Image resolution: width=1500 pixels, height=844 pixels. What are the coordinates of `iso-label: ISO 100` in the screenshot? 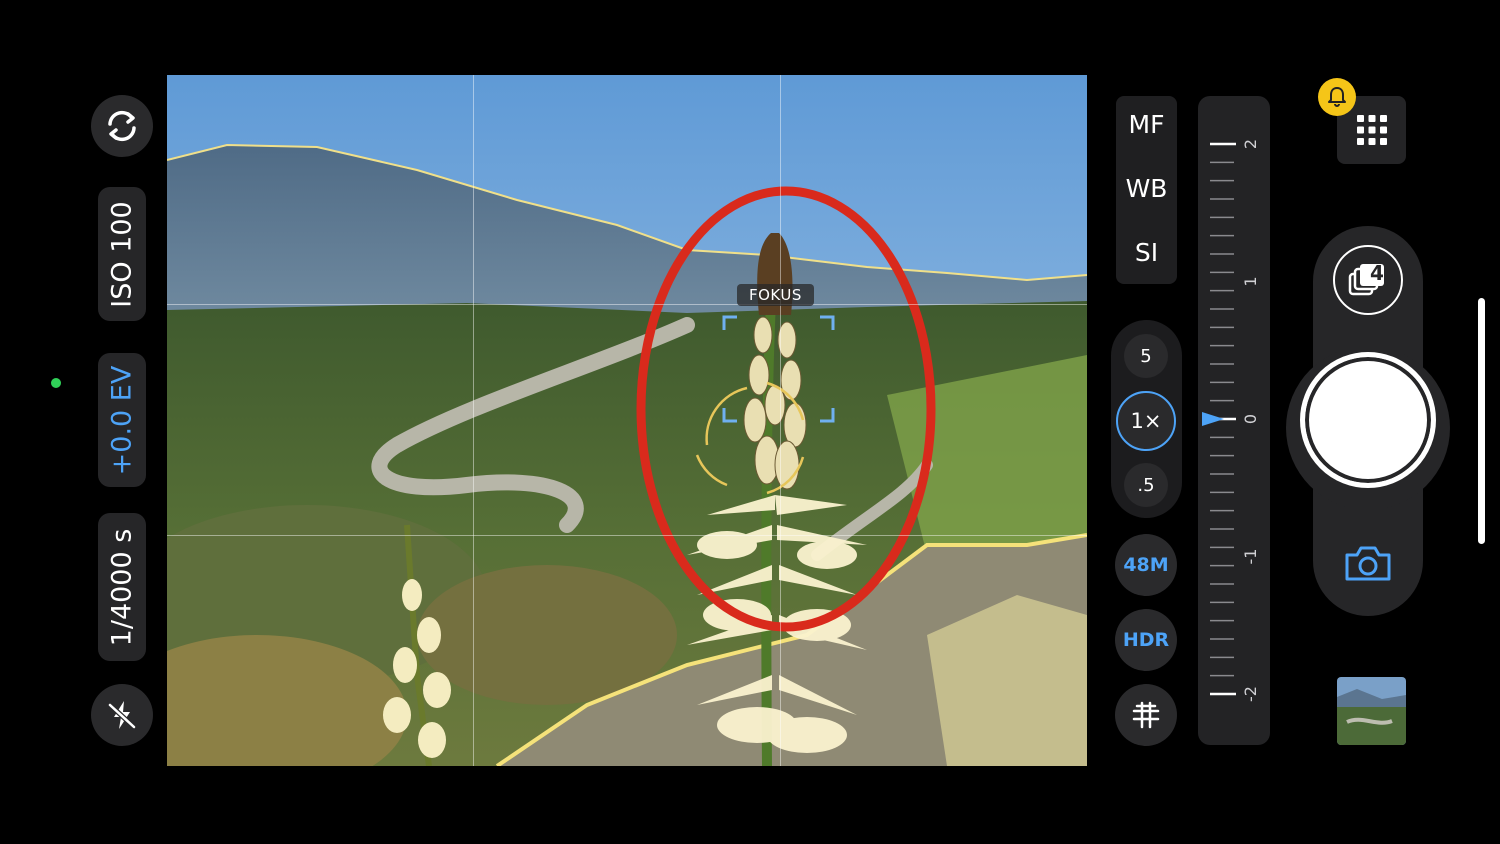 It's located at (122, 254).